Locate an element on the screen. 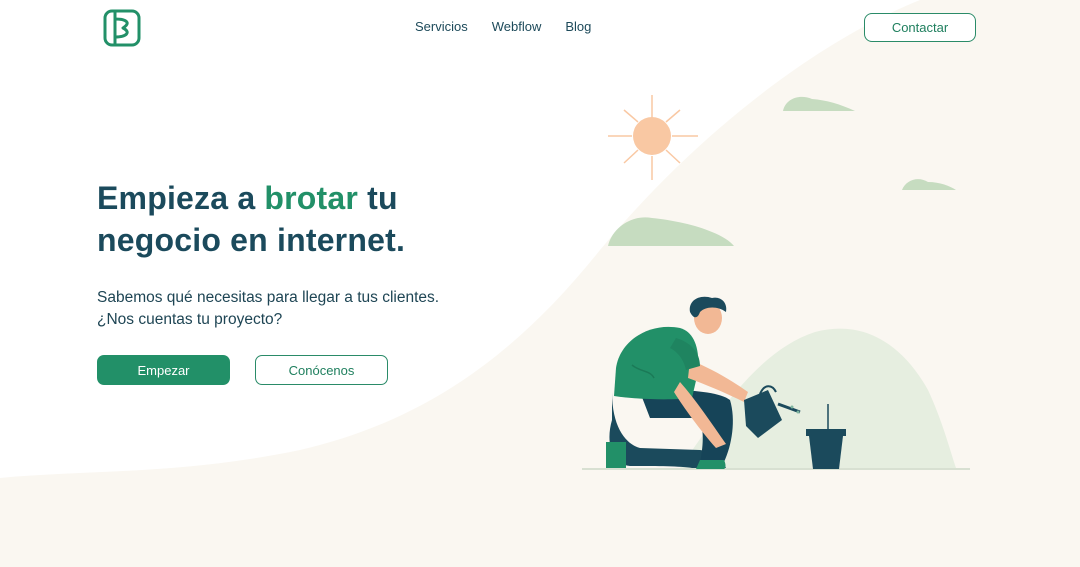 Image resolution: width=1080 pixels, height=567 pixels. hero-title-part1: Empieza a is located at coordinates (181, 198).